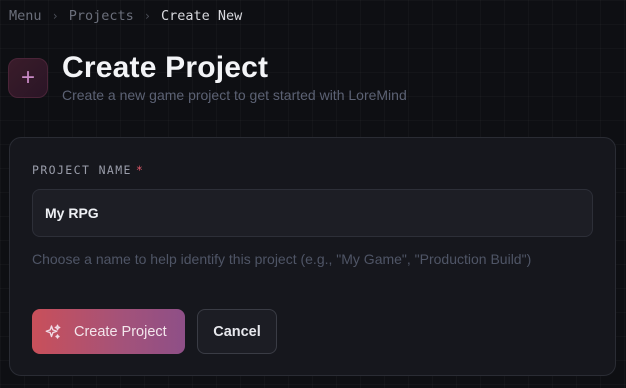 The height and width of the screenshot is (388, 626). What do you see at coordinates (202, 16) in the screenshot?
I see `breadcrumb-item-current: Create New` at bounding box center [202, 16].